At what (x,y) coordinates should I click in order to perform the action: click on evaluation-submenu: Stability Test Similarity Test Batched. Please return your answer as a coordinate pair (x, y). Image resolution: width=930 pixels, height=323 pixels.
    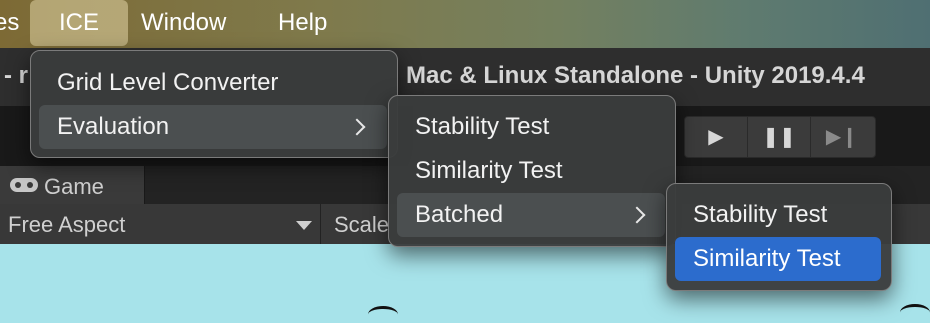
    Looking at the image, I should click on (532, 171).